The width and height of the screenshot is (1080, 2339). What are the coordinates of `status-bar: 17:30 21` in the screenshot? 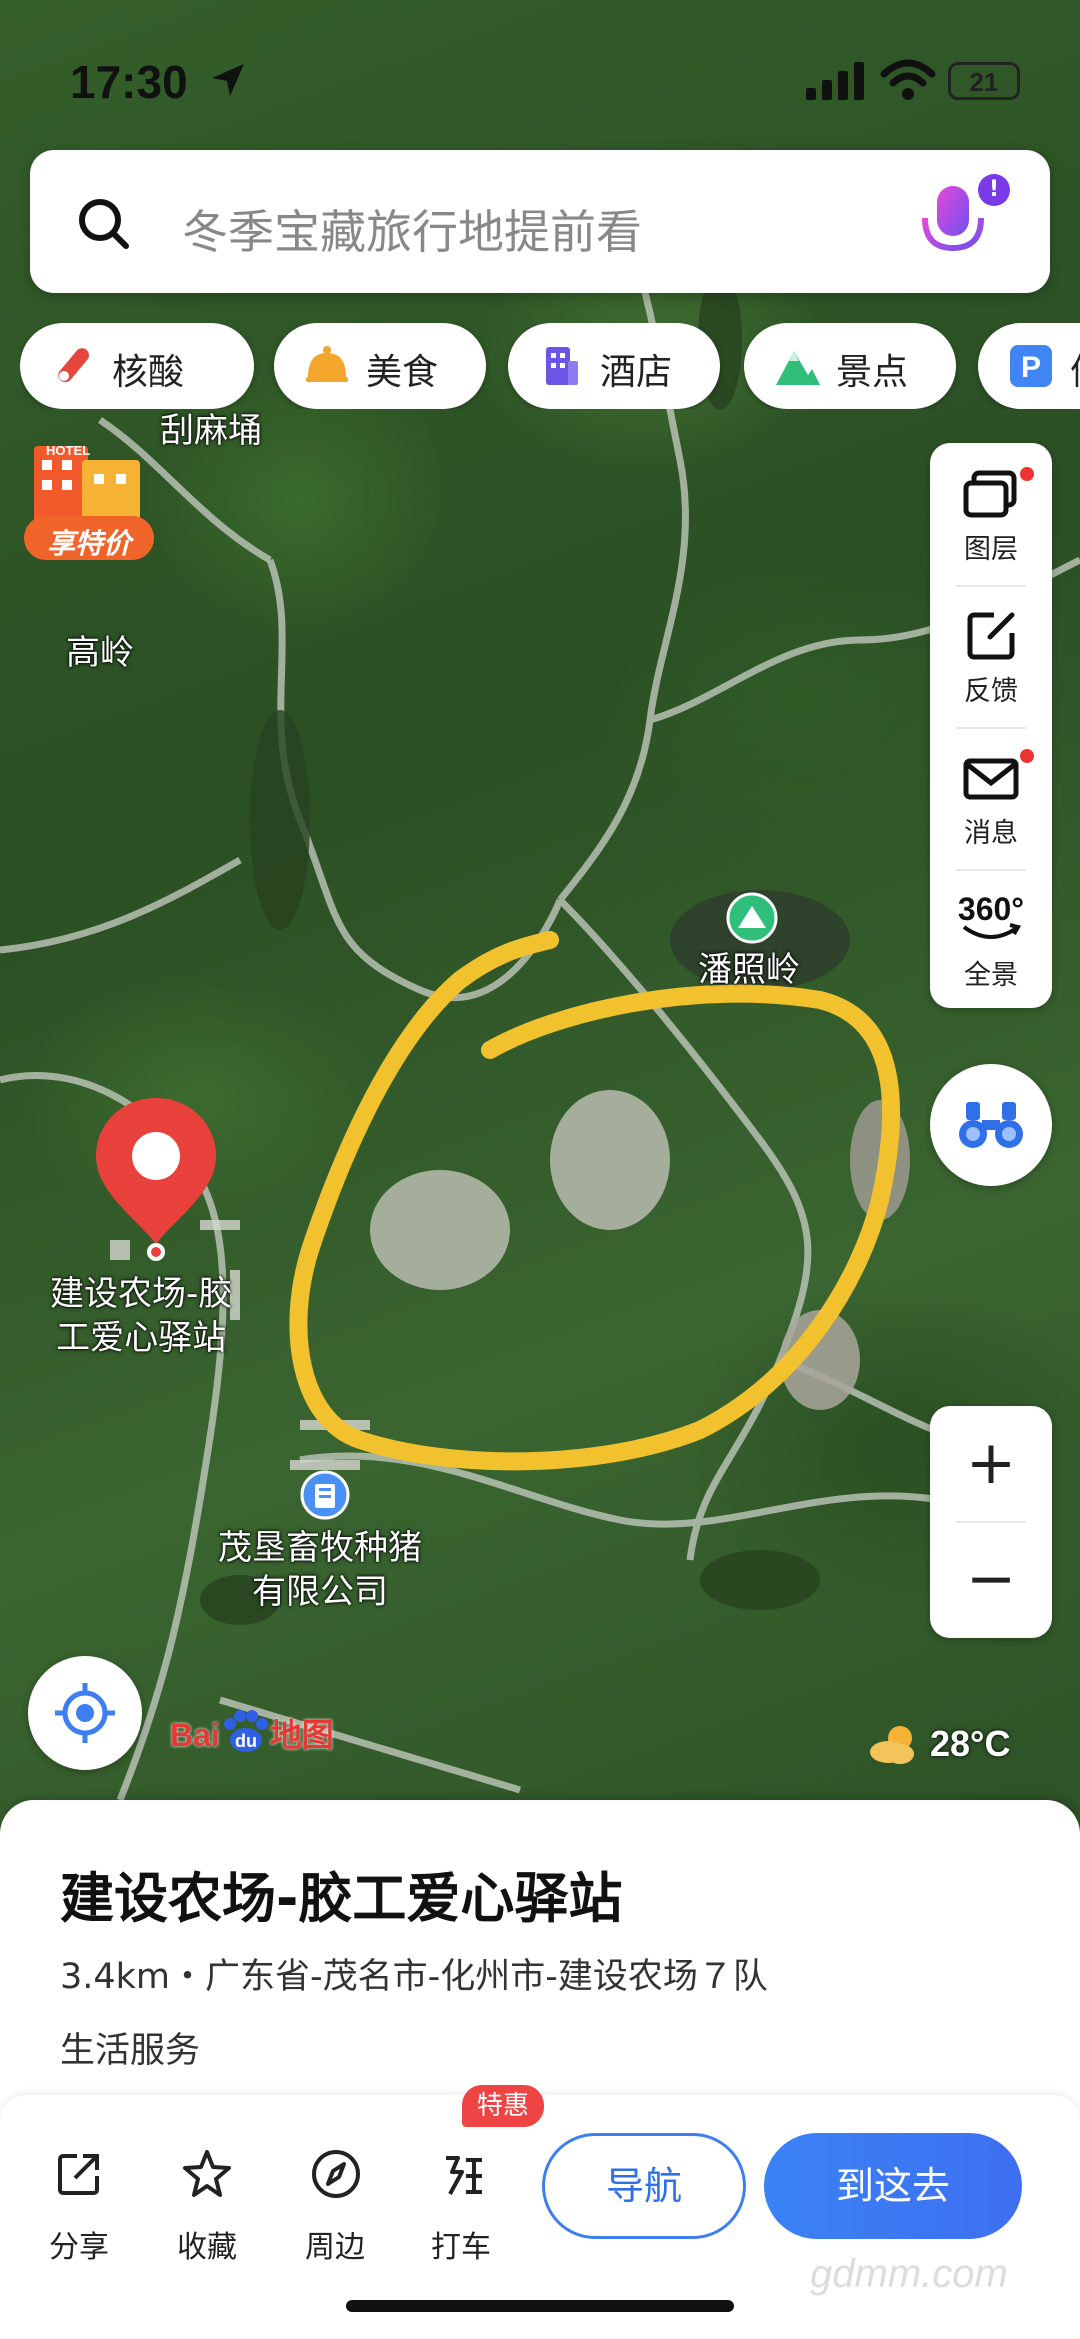 It's located at (540, 75).